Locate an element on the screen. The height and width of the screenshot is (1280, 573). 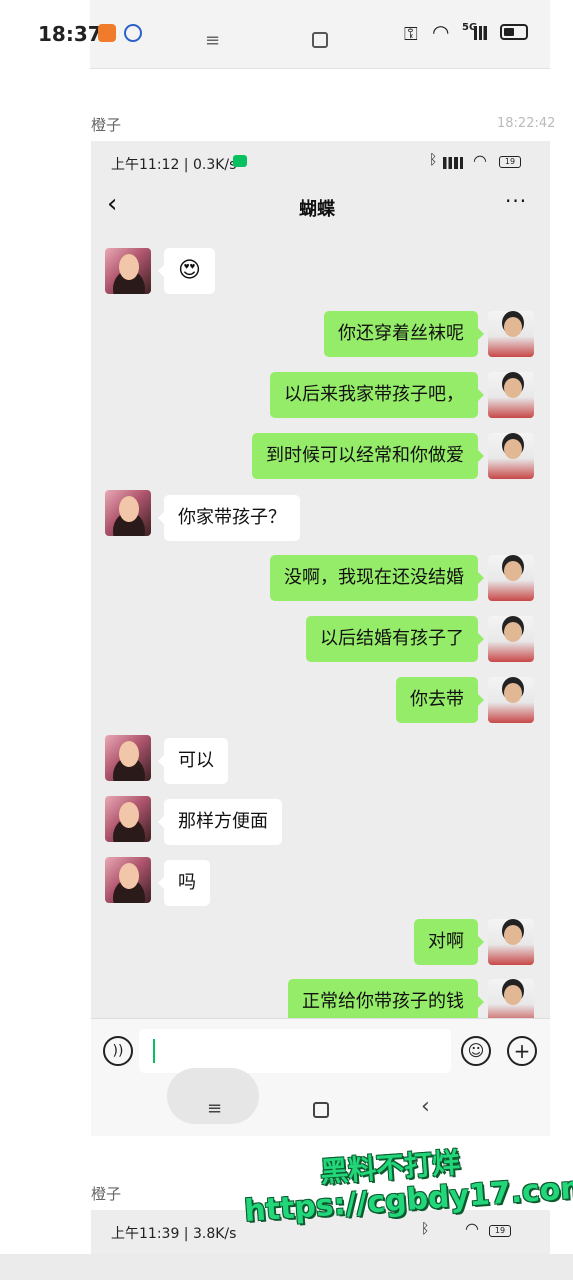
inner-status-time: 上午11:12 | 0.3K/s is located at coordinates (174, 165).